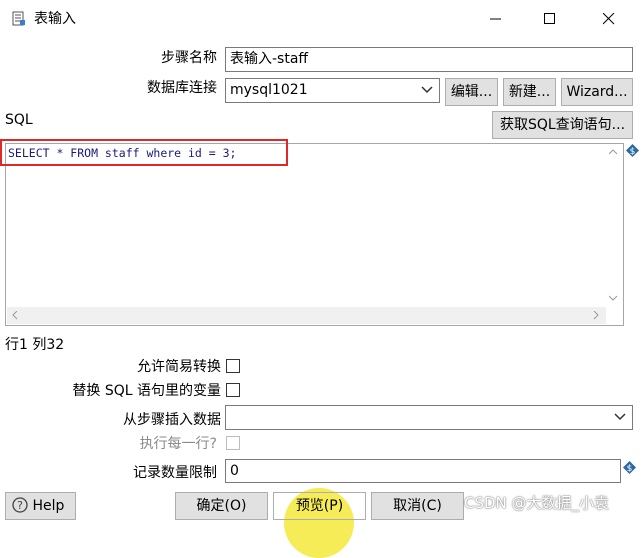 This screenshot has width=641, height=558. I want to click on replace-variables-label: 替换 SQL 语句里的变量, so click(146, 391).